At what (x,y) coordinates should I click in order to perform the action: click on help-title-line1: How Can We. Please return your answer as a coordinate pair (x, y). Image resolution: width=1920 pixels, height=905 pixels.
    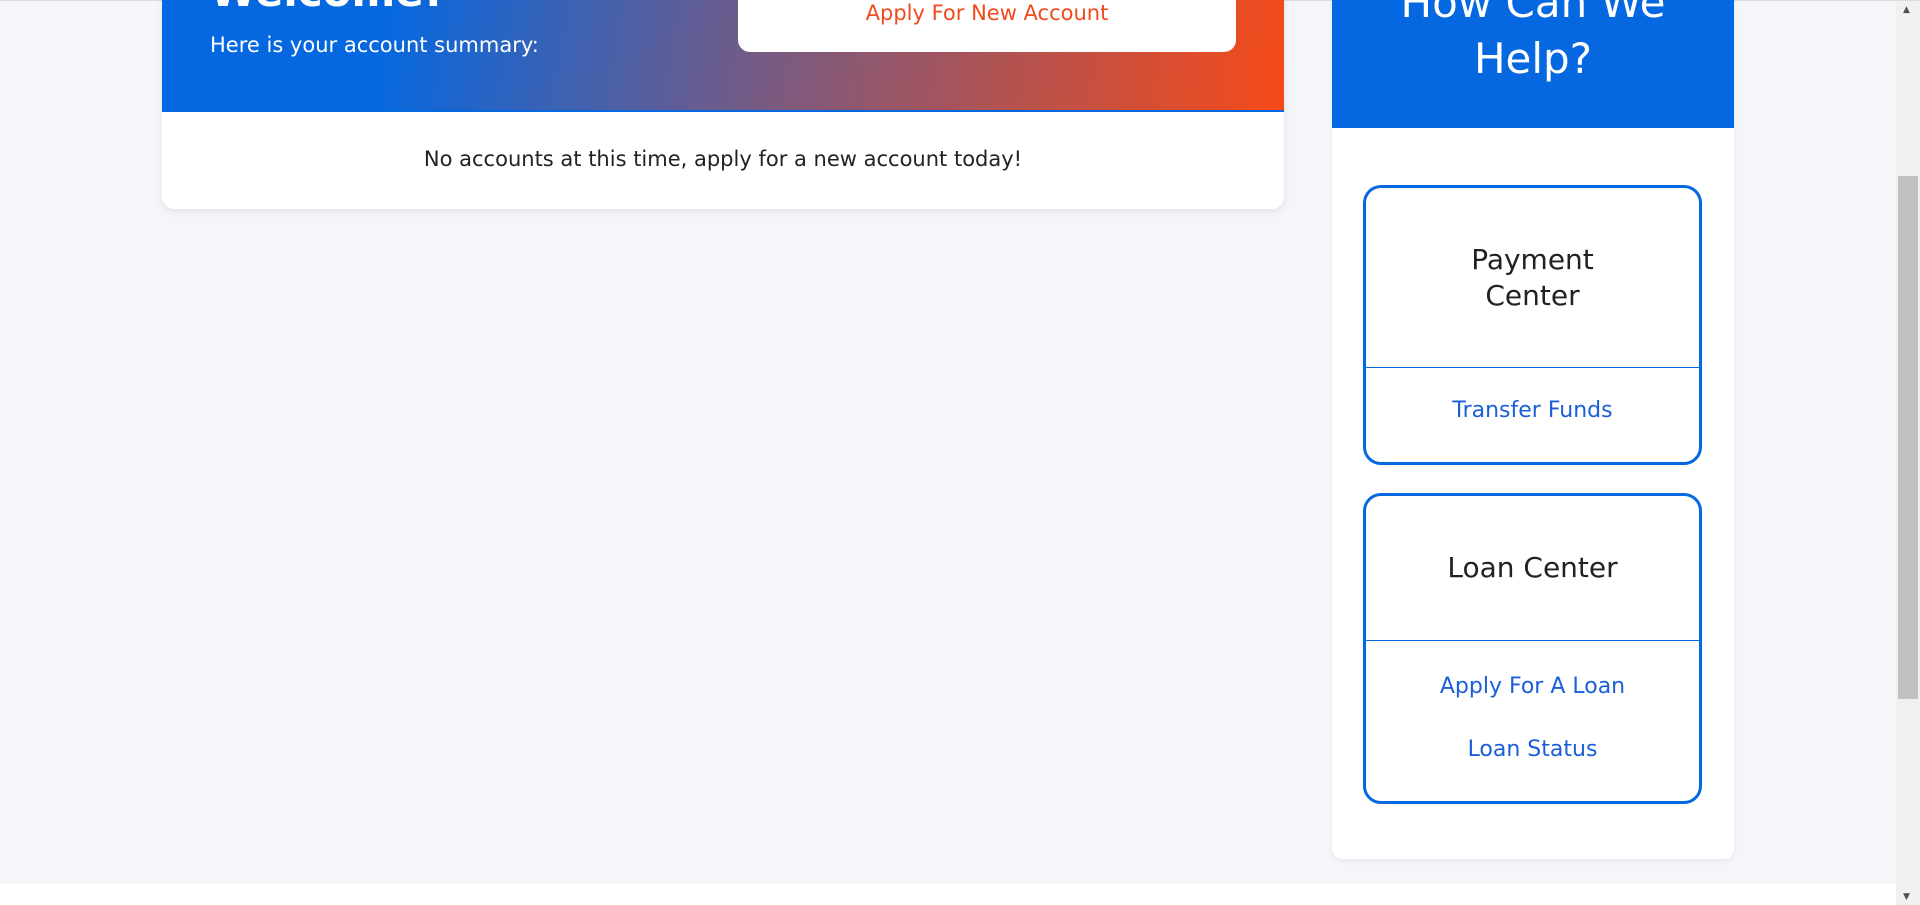
    Looking at the image, I should click on (1533, 13).